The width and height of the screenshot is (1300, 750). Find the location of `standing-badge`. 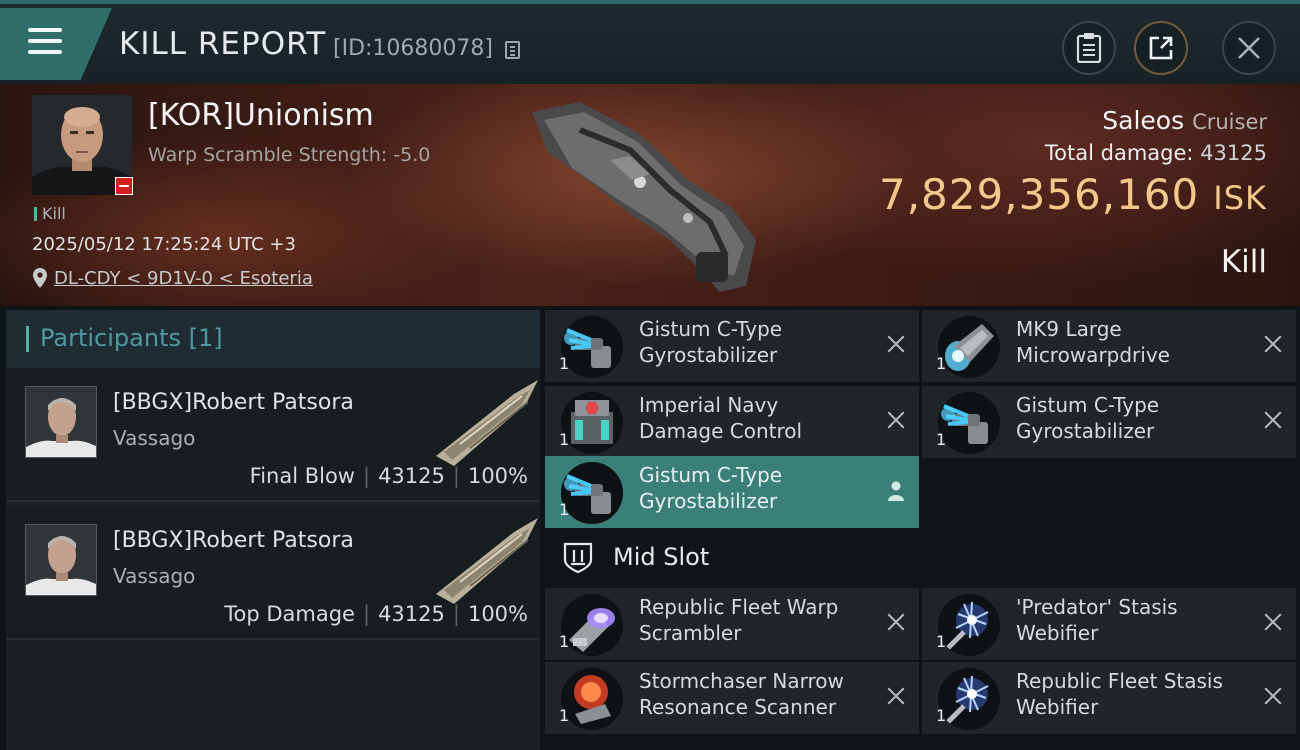

standing-badge is located at coordinates (124, 186).